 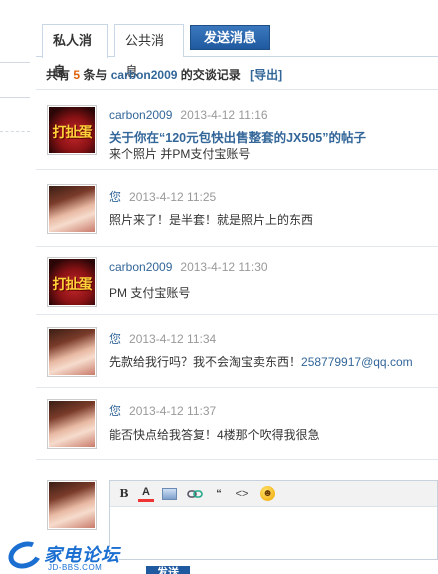 I want to click on pm-tabs: 私人消息 公共消息 发送消息, so click(x=237, y=39).